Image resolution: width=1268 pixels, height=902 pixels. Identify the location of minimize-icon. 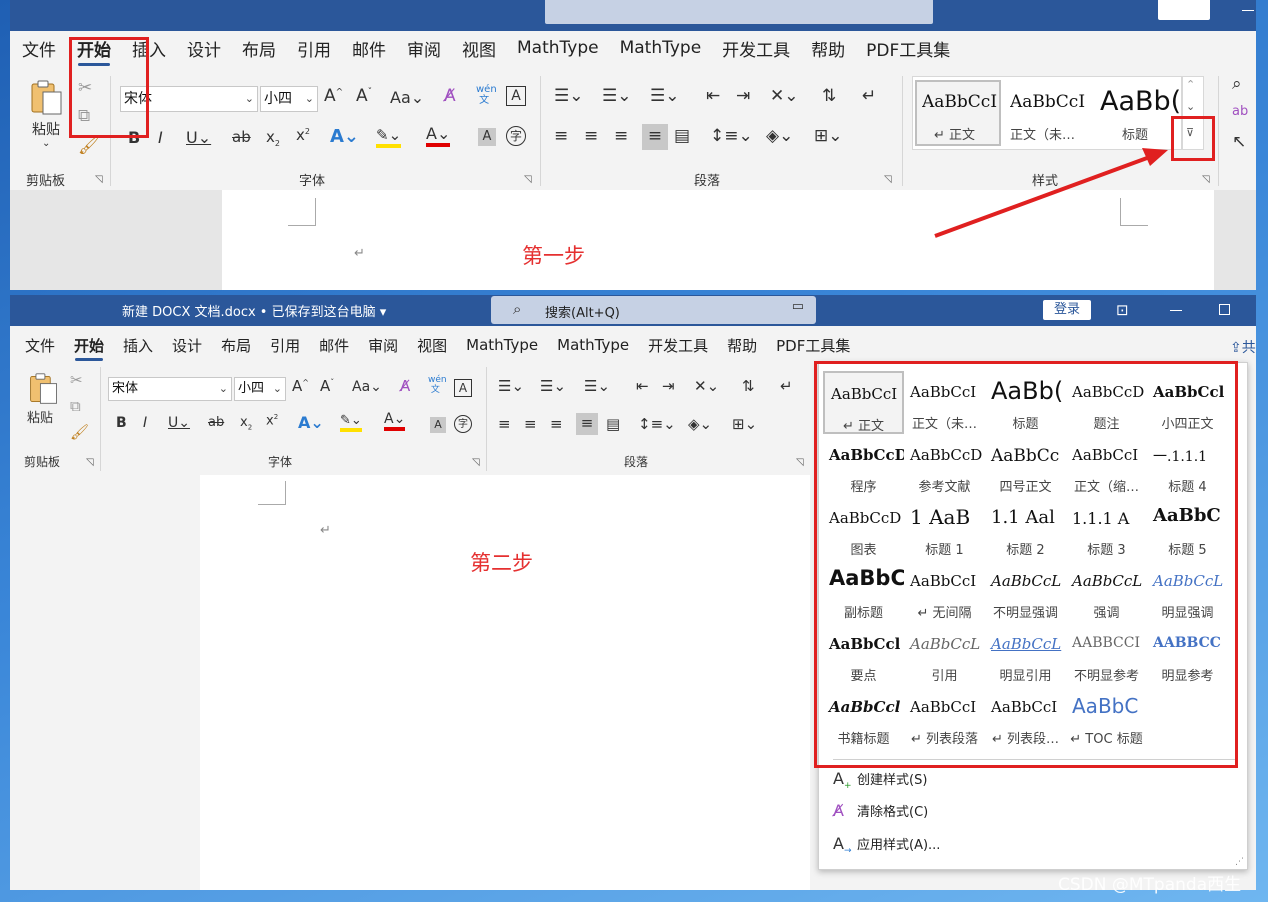
(1176, 310).